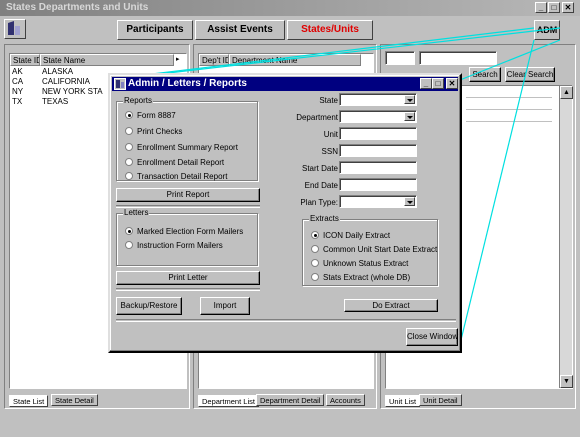  Describe the element at coordinates (330, 30) in the screenshot. I see `states-units-button: States/Units` at that location.